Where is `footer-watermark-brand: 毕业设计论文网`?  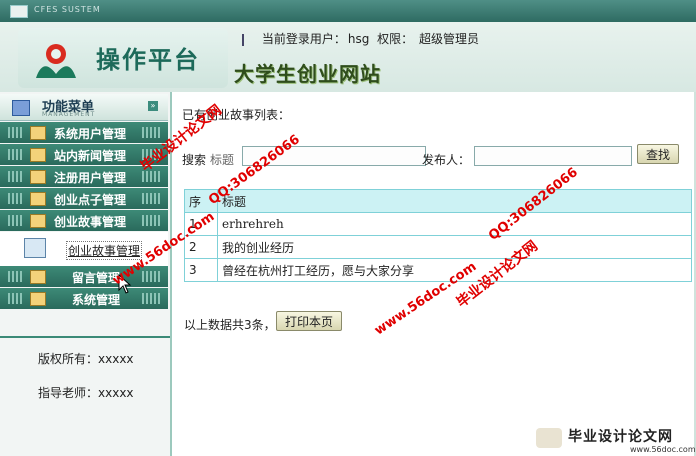 footer-watermark-brand: 毕业设计论文网 is located at coordinates (620, 437).